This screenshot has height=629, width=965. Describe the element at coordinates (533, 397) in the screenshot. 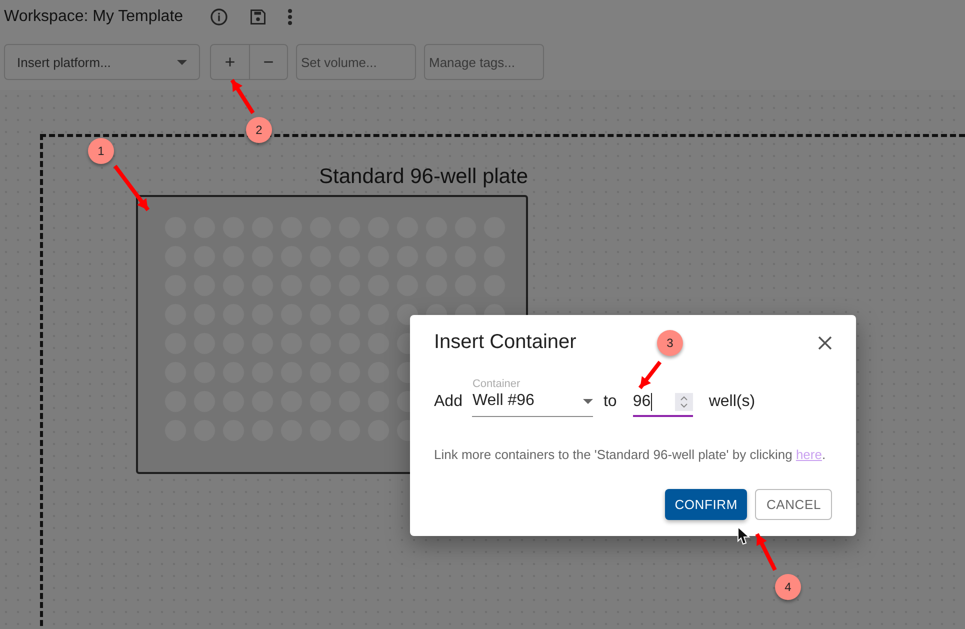

I see `container-select: Container Well #96` at that location.